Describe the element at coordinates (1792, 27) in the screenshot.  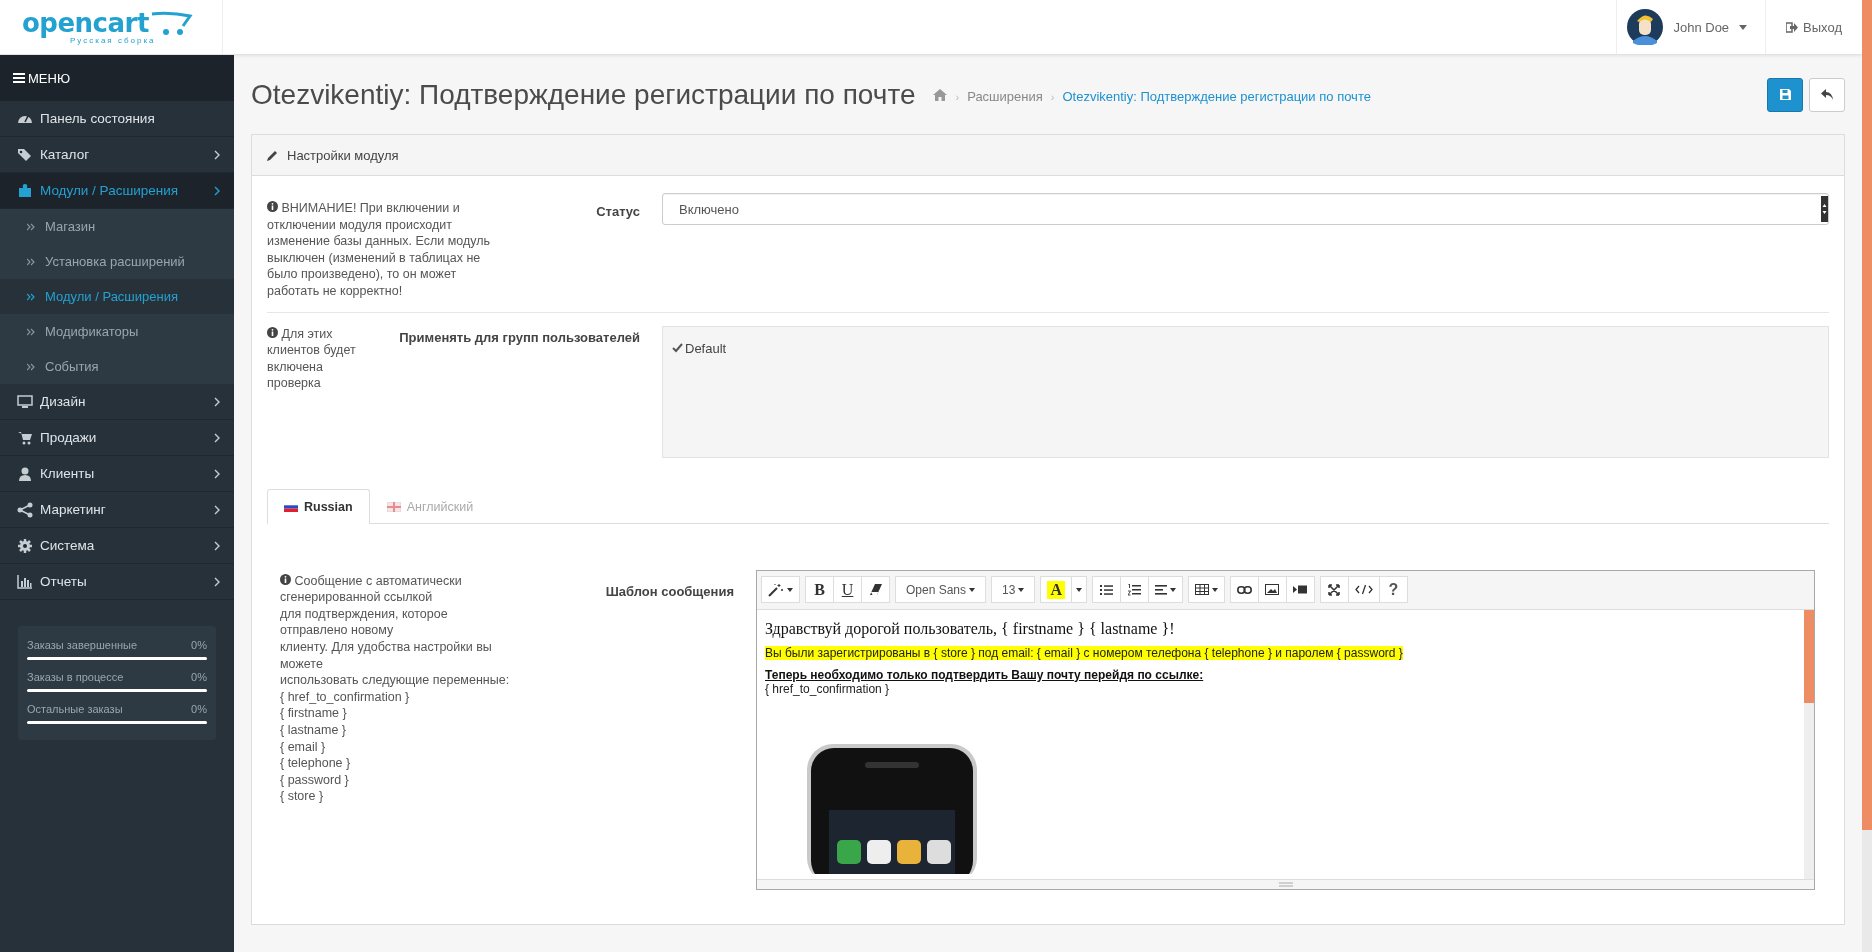
I see `sign-out-icon` at that location.